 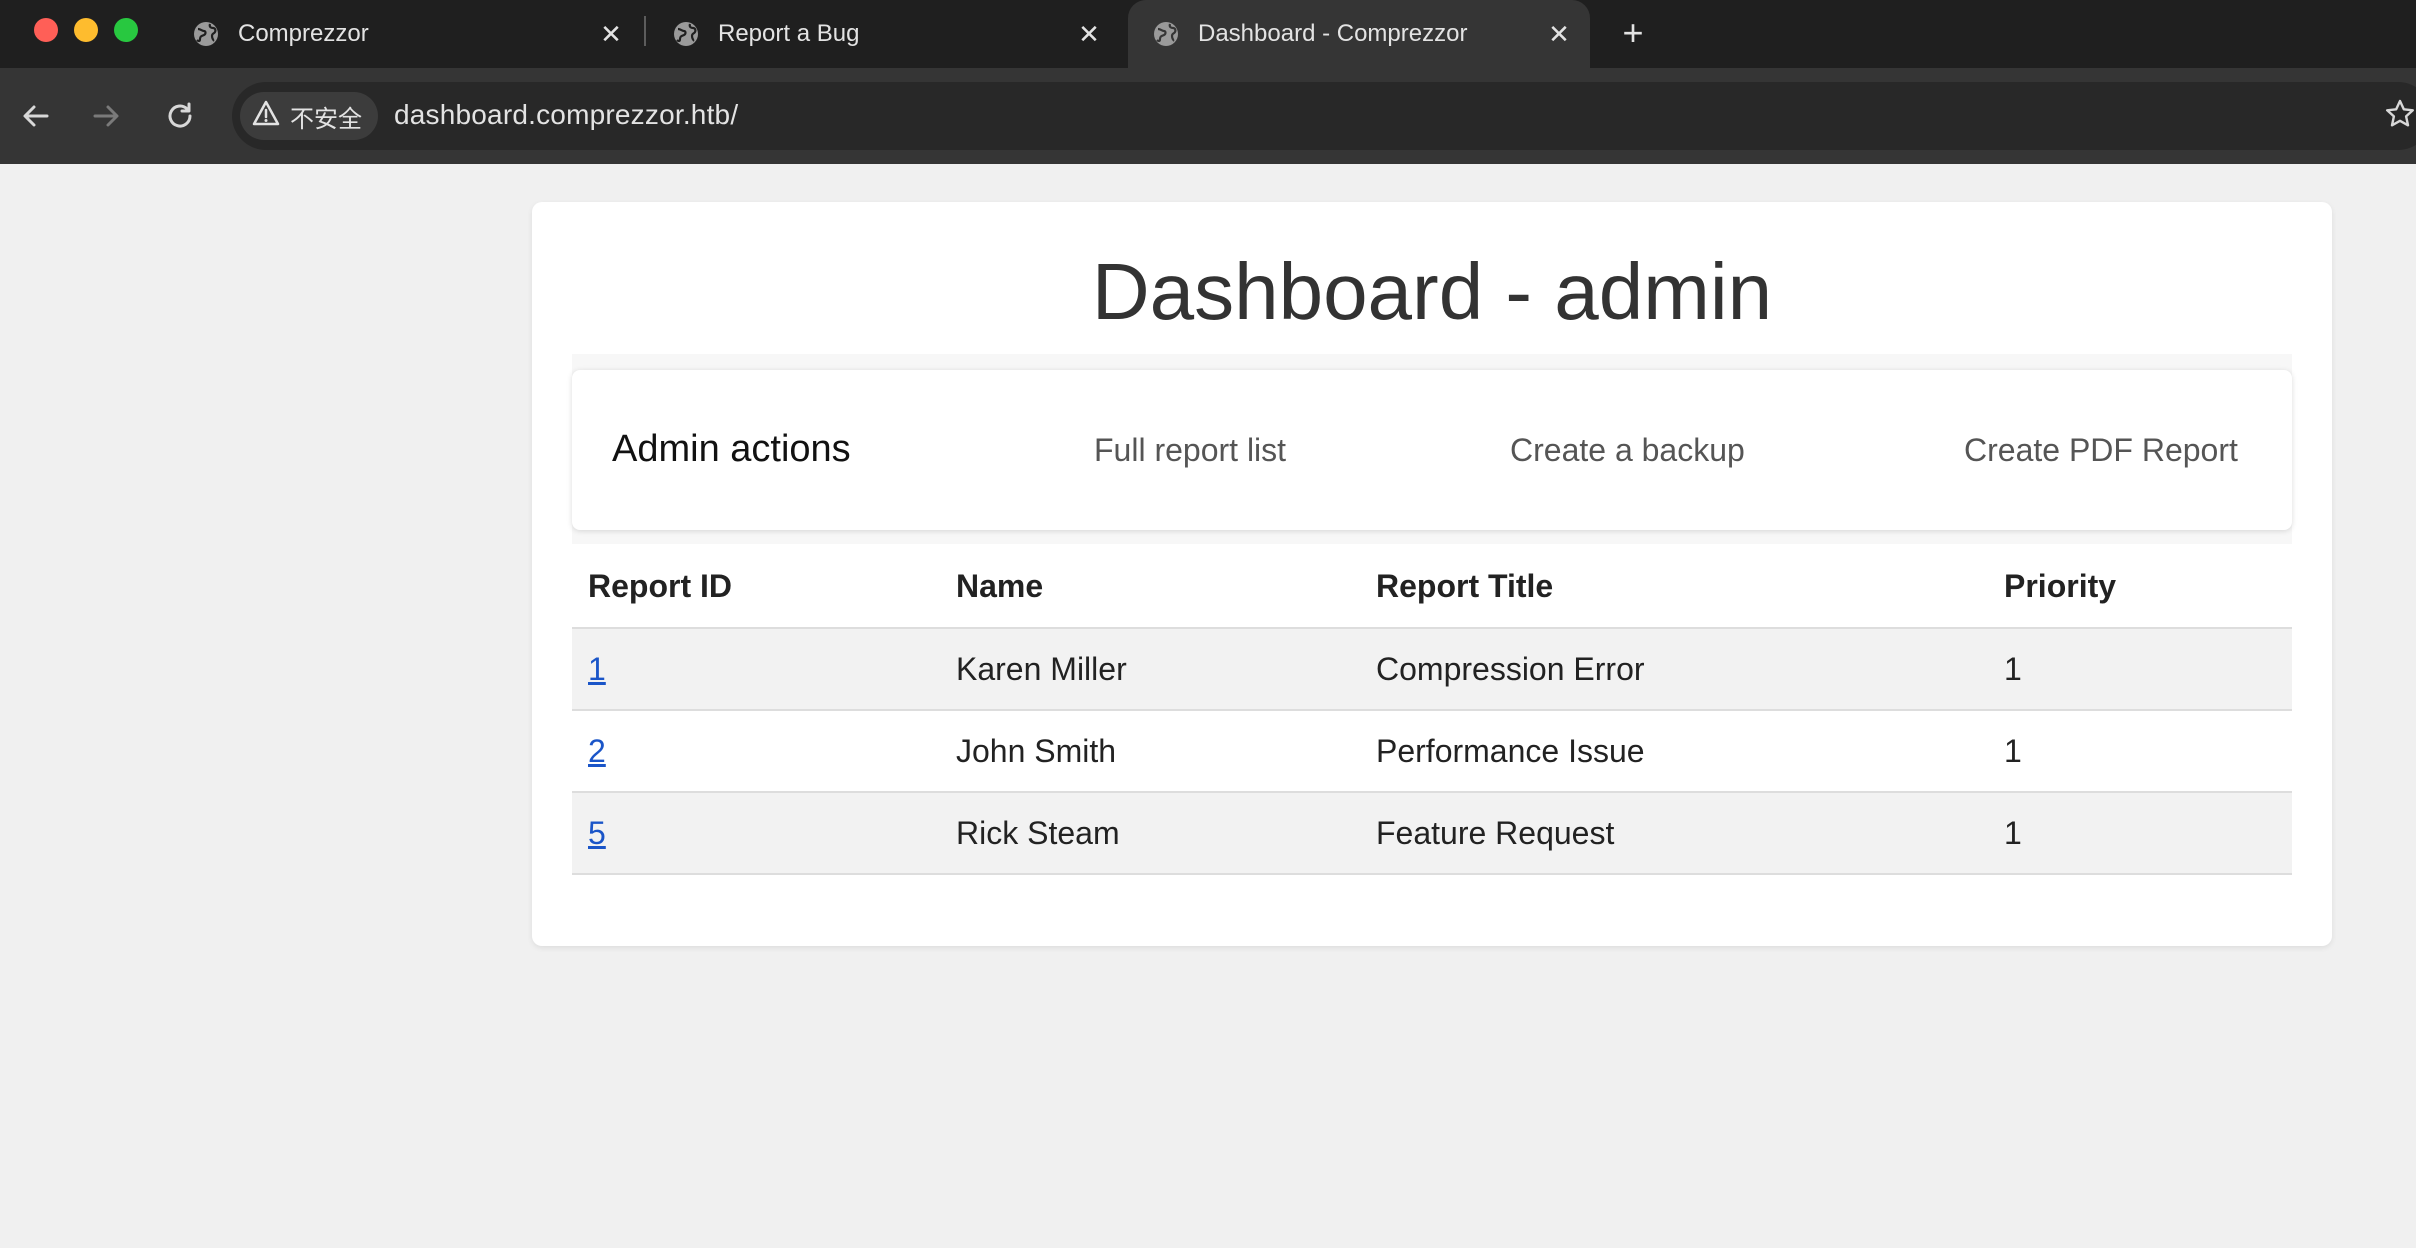 I want to click on browser-toolbar: 不安全 dashboard.comprezzor.htb/, so click(x=1208, y=116).